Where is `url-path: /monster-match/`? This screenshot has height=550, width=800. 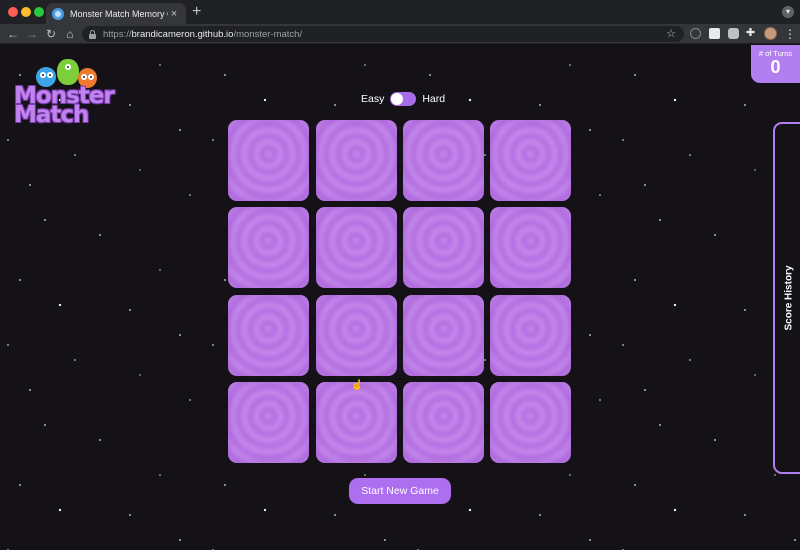 url-path: /monster-match/ is located at coordinates (268, 34).